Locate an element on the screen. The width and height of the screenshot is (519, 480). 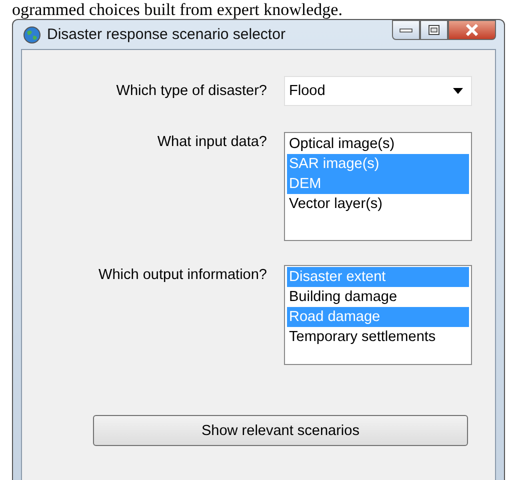
minimize-button is located at coordinates (406, 30).